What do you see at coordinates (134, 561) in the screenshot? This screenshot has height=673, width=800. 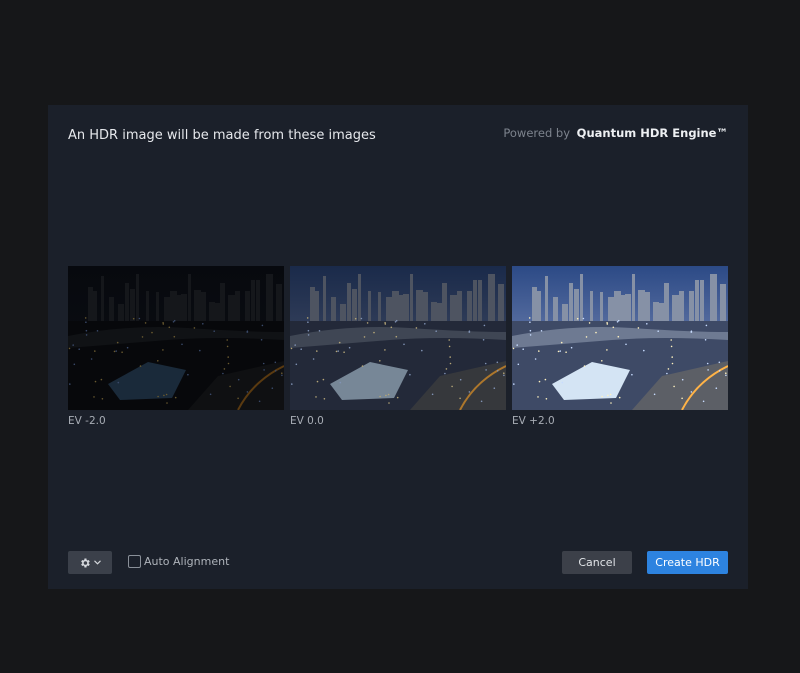 I see `auto-alignment-checkbox` at bounding box center [134, 561].